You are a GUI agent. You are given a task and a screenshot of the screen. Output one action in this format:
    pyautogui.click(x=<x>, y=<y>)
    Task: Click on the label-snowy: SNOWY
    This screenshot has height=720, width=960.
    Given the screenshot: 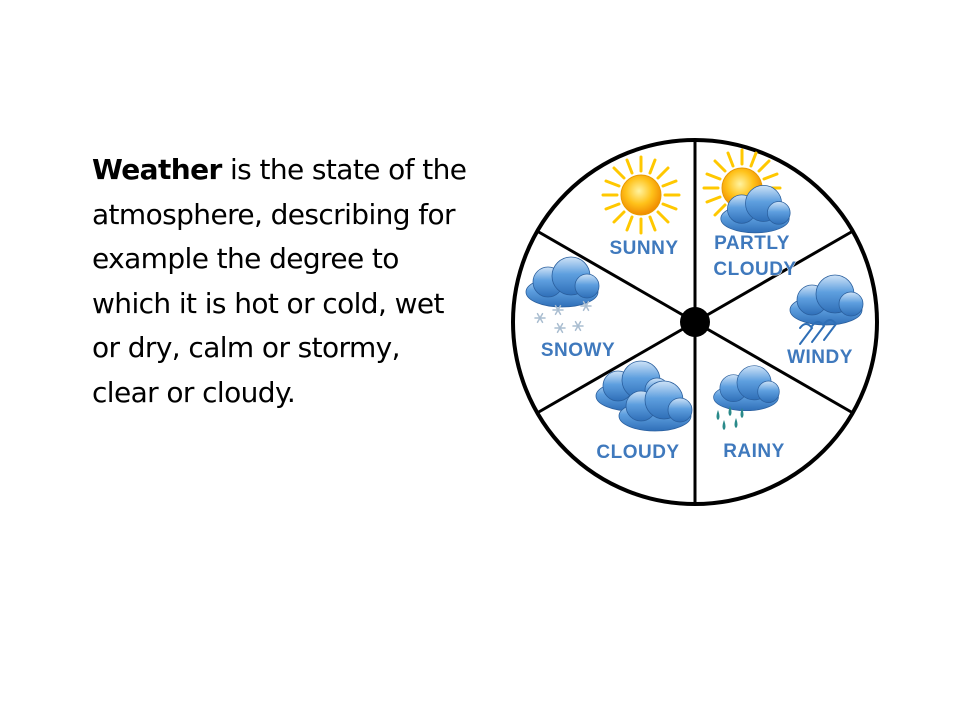 What is the action you would take?
    pyautogui.click(x=578, y=350)
    